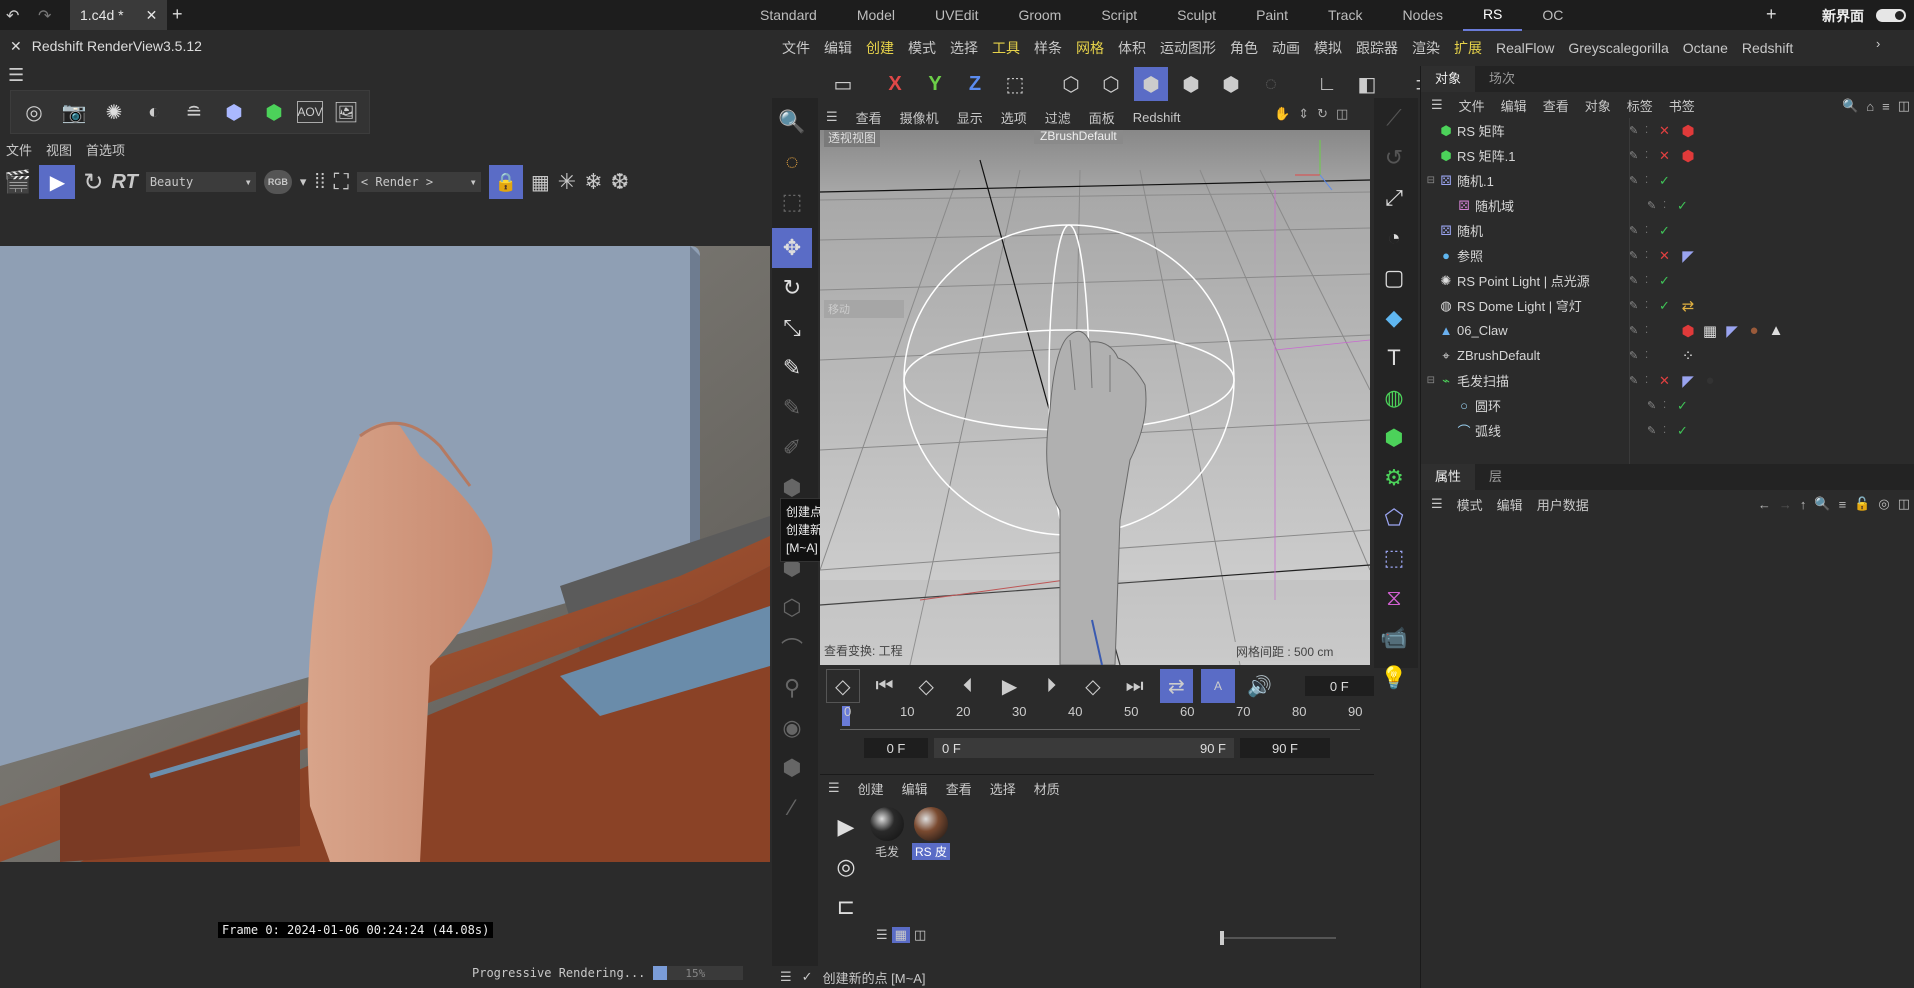 The image size is (1914, 988). What do you see at coordinates (931, 833) in the screenshot?
I see `material-swatch: RS 皮` at bounding box center [931, 833].